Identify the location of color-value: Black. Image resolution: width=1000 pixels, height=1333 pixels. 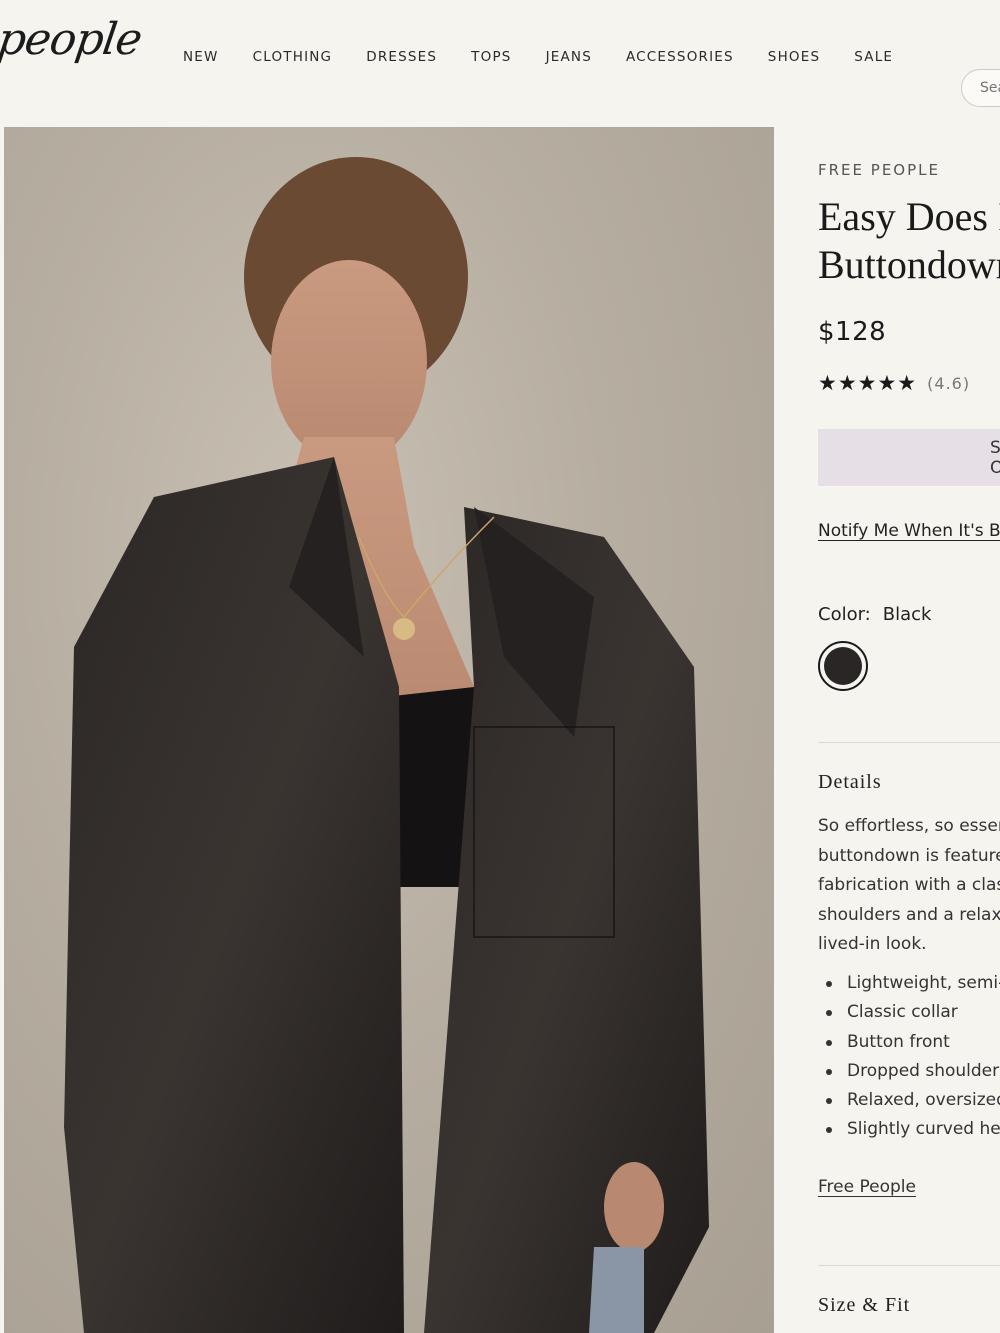
(907, 614).